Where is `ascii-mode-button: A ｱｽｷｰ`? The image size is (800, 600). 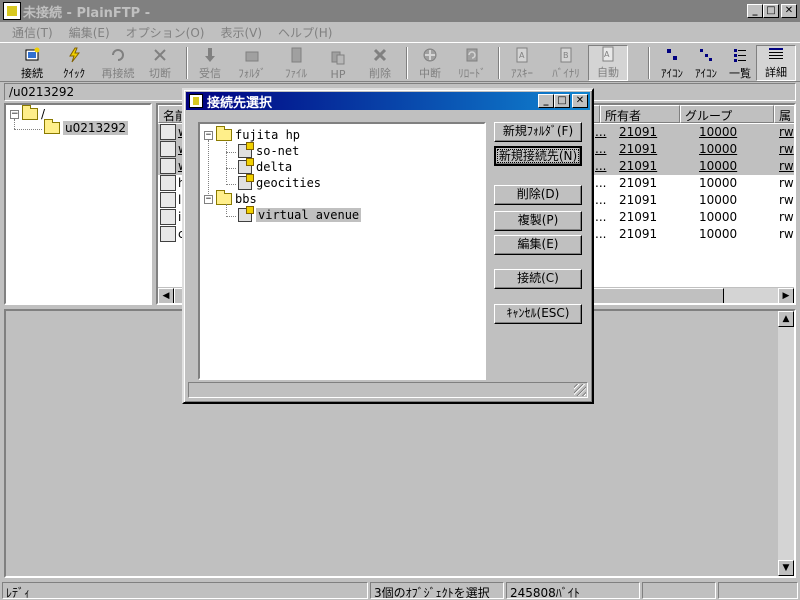 ascii-mode-button: A ｱｽｷｰ is located at coordinates (522, 63).